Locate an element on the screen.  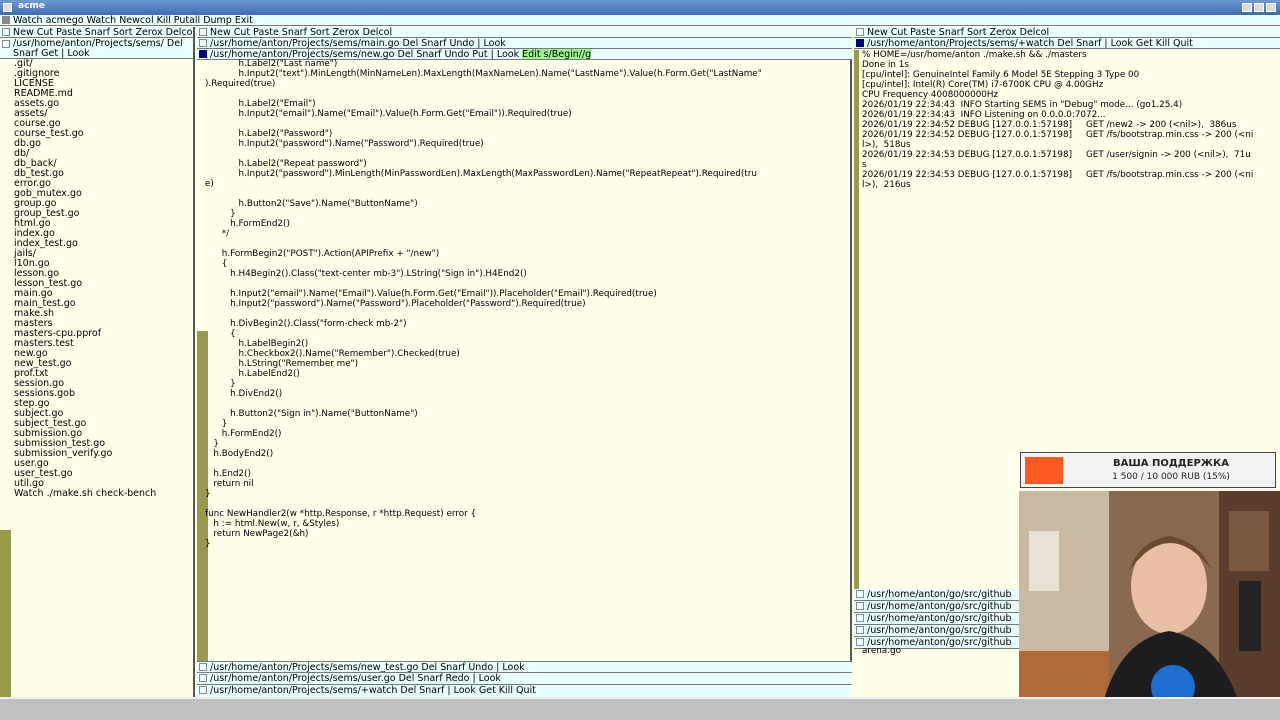
left-column-tag: New Cut Paste Snarf Sort Zerox Delcol is located at coordinates (96, 32).